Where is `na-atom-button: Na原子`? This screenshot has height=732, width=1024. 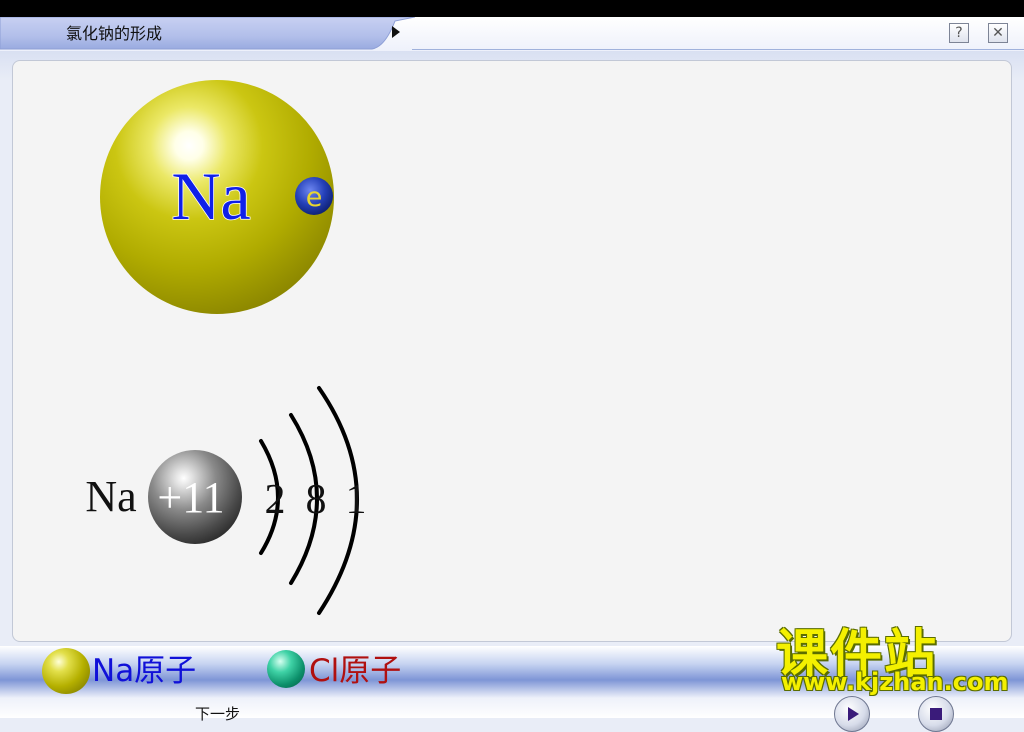
na-atom-button: Na原子 is located at coordinates (144, 667).